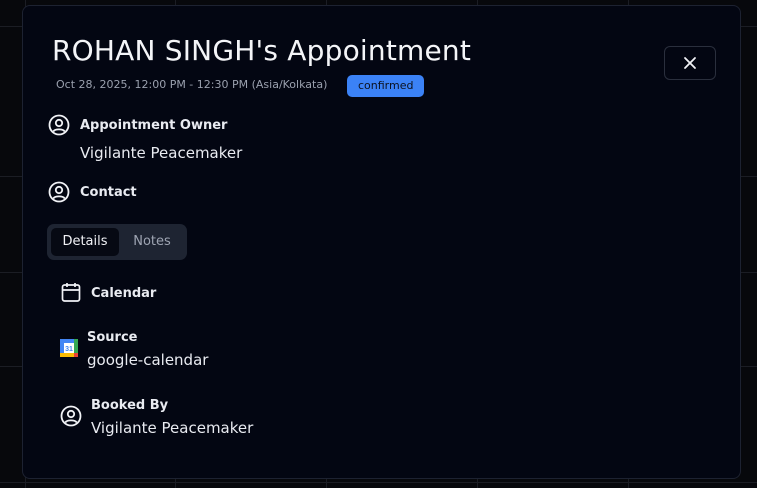 Image resolution: width=757 pixels, height=488 pixels. What do you see at coordinates (154, 125) in the screenshot?
I see `owner-label: Appointment Owner` at bounding box center [154, 125].